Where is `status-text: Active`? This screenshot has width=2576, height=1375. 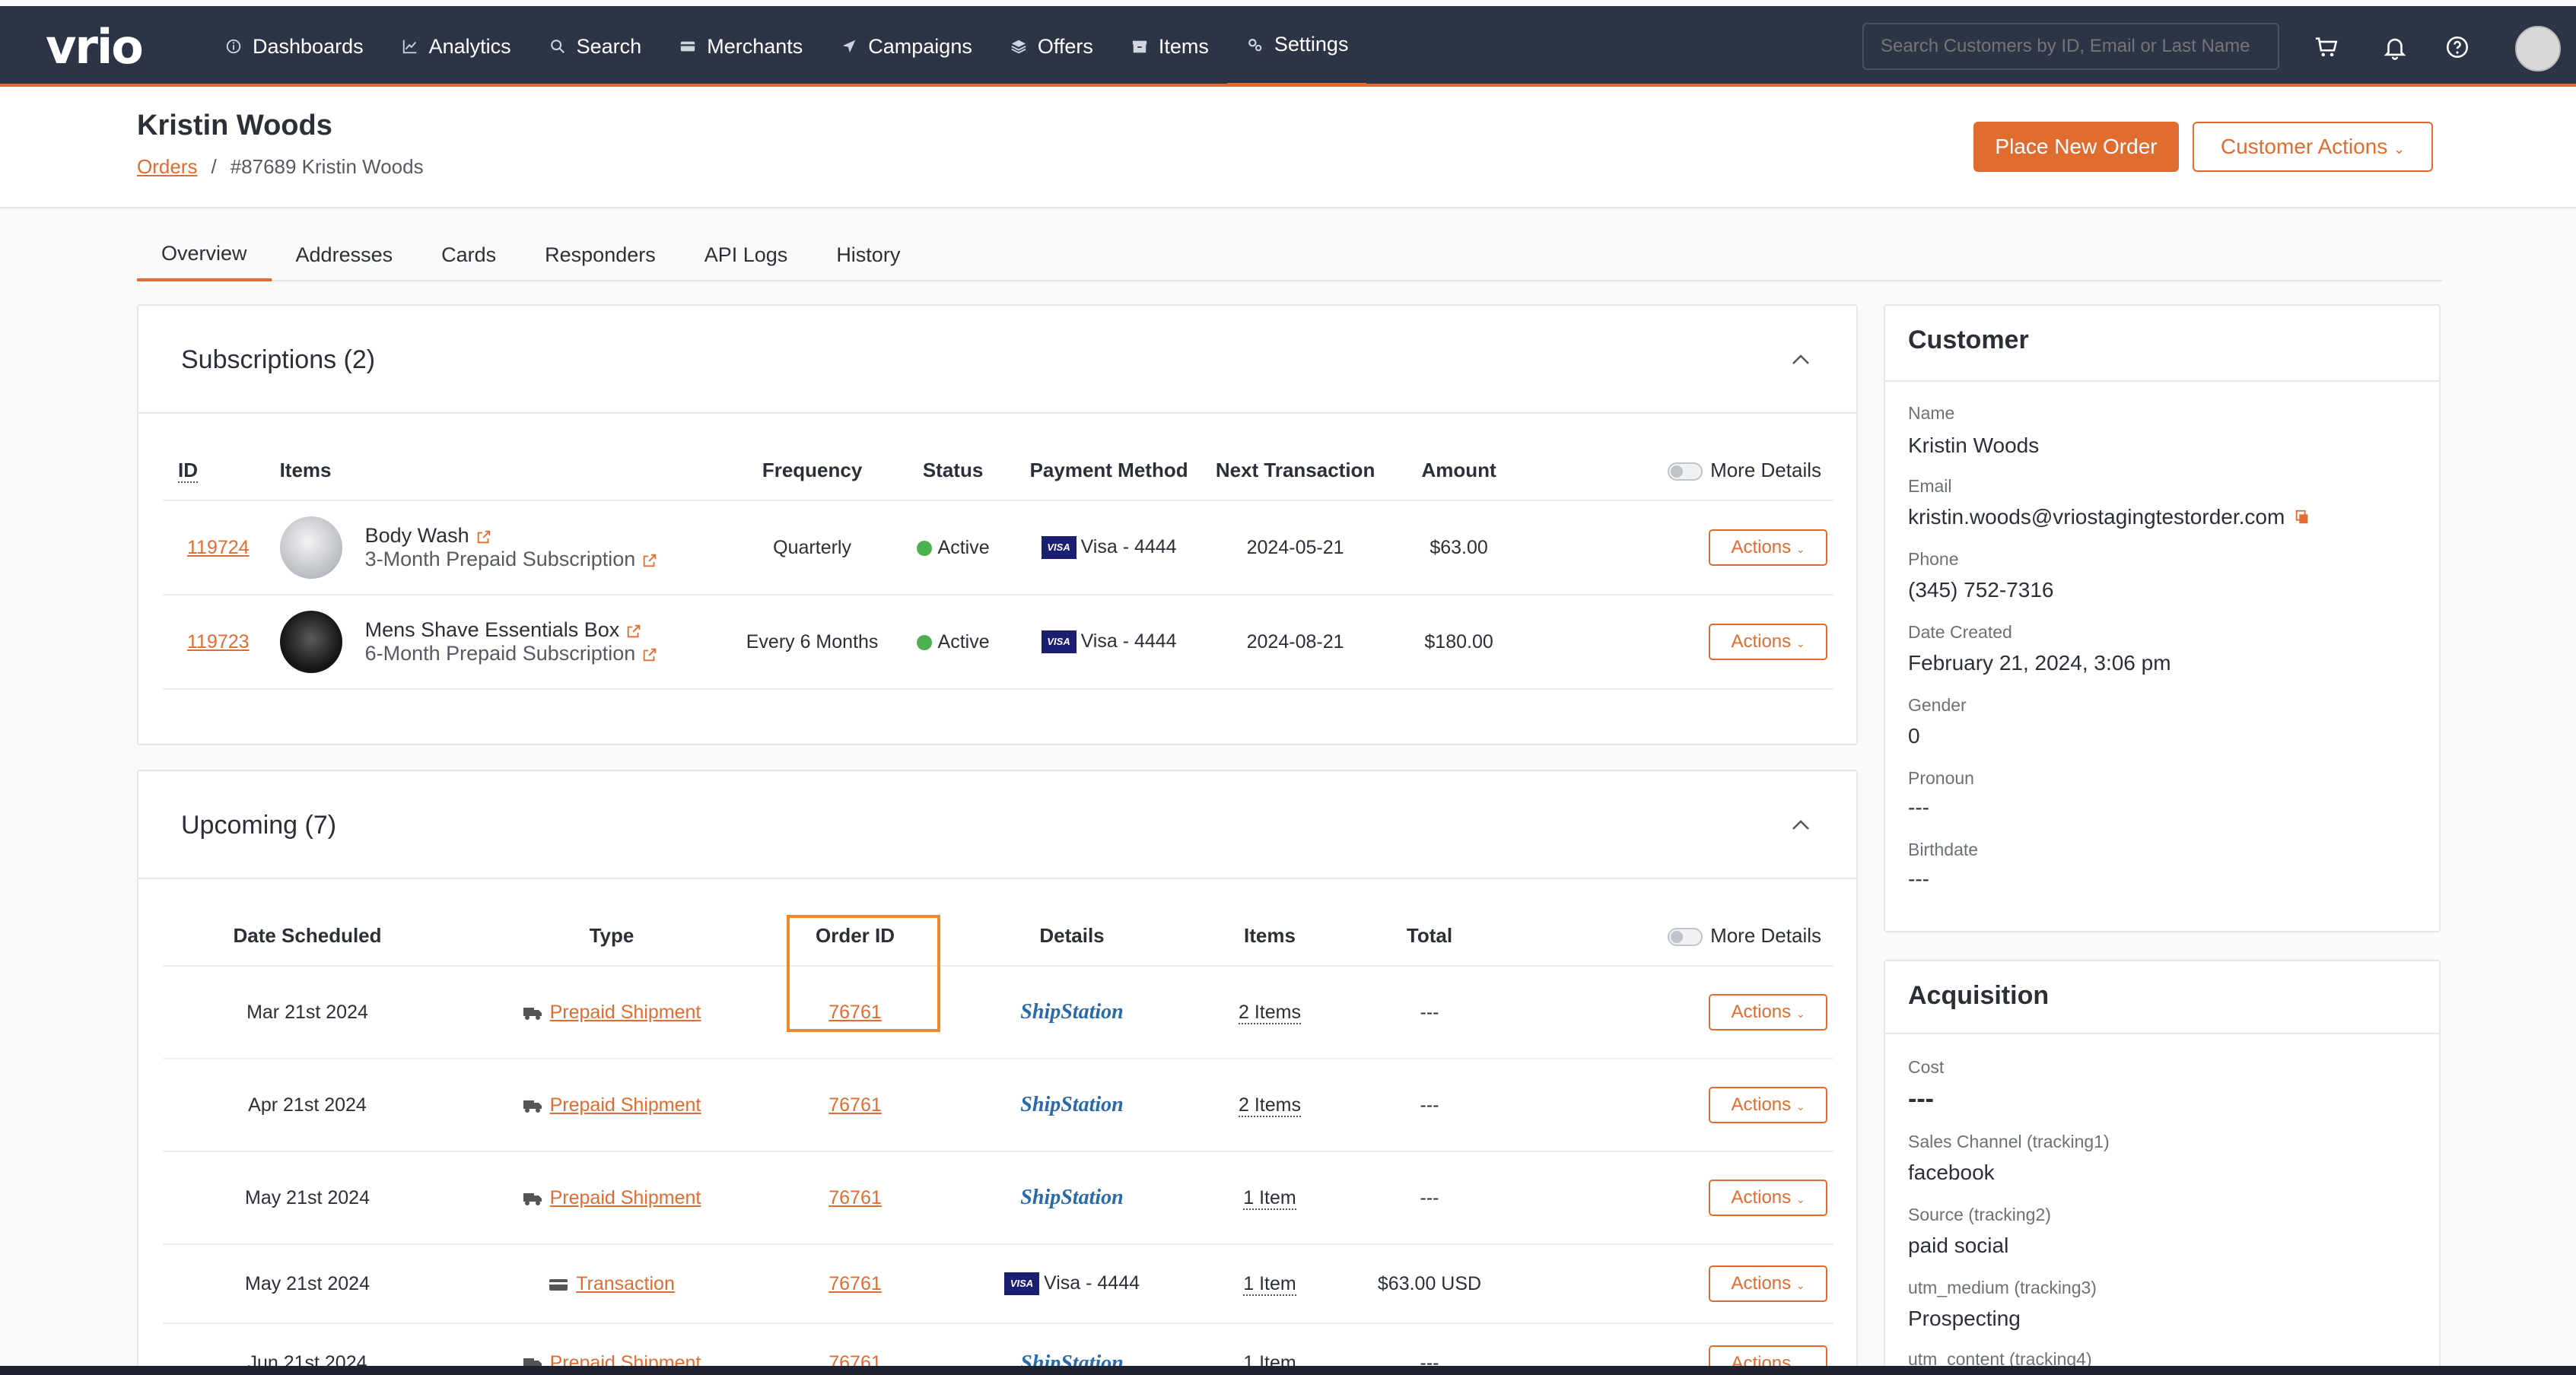 status-text: Active is located at coordinates (964, 547).